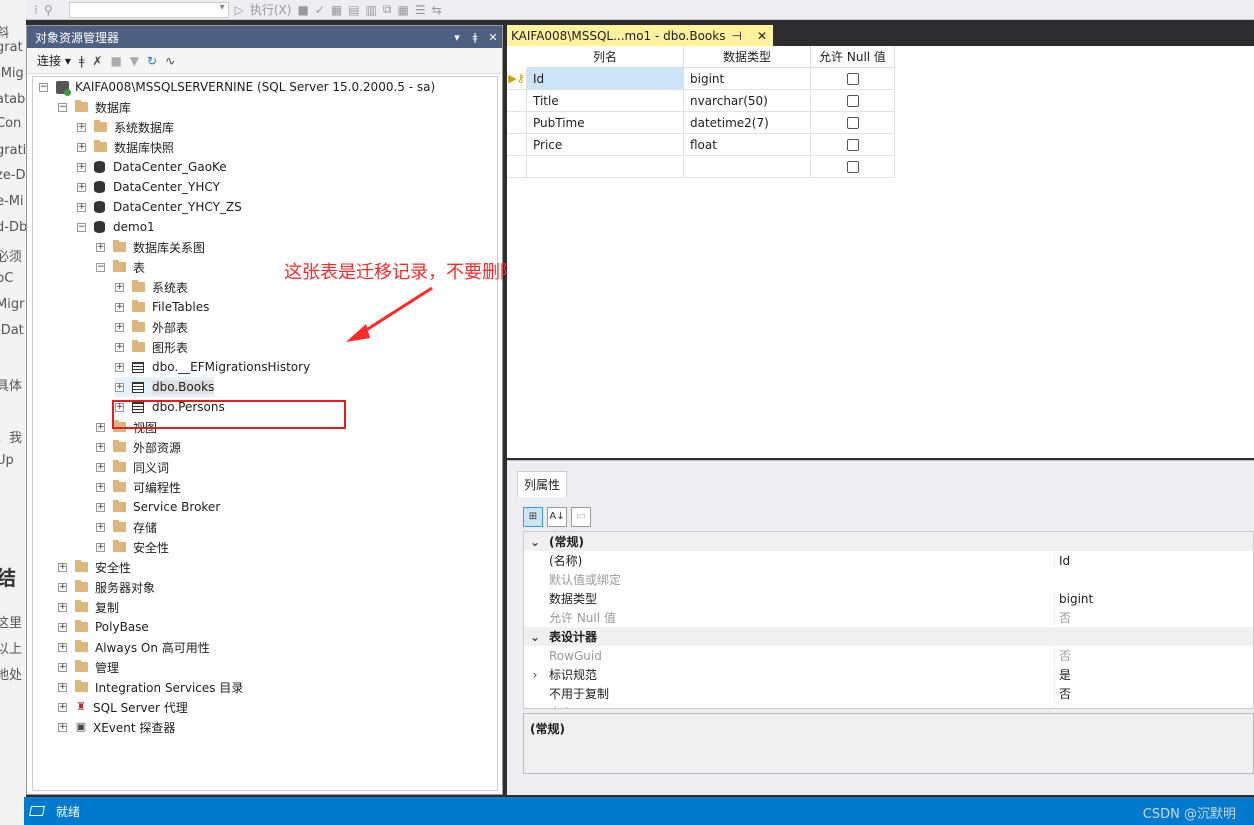 This screenshot has width=1254, height=825. Describe the element at coordinates (151, 287) in the screenshot. I see `tree-node: + 系统表` at that location.